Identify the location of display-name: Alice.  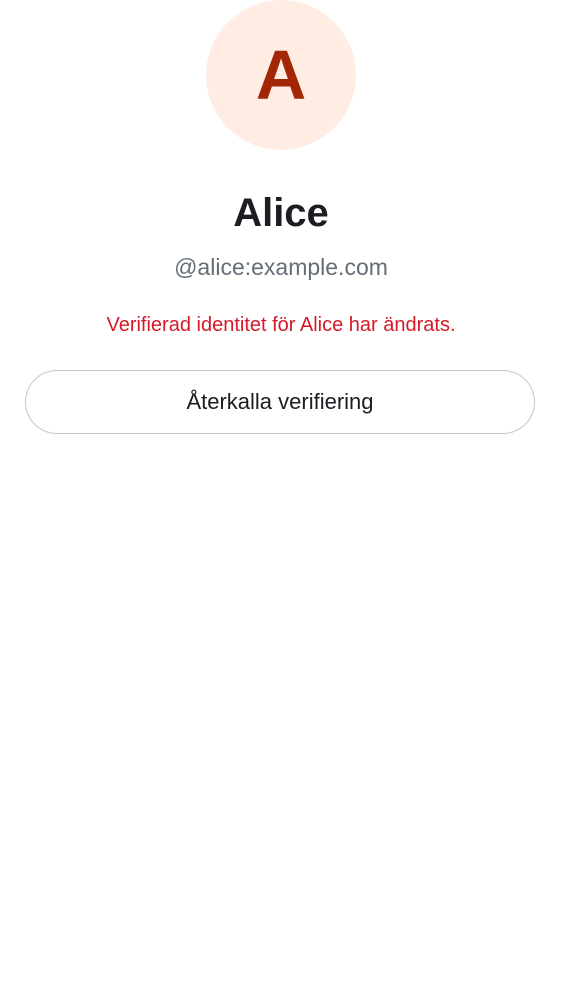
(281, 213).